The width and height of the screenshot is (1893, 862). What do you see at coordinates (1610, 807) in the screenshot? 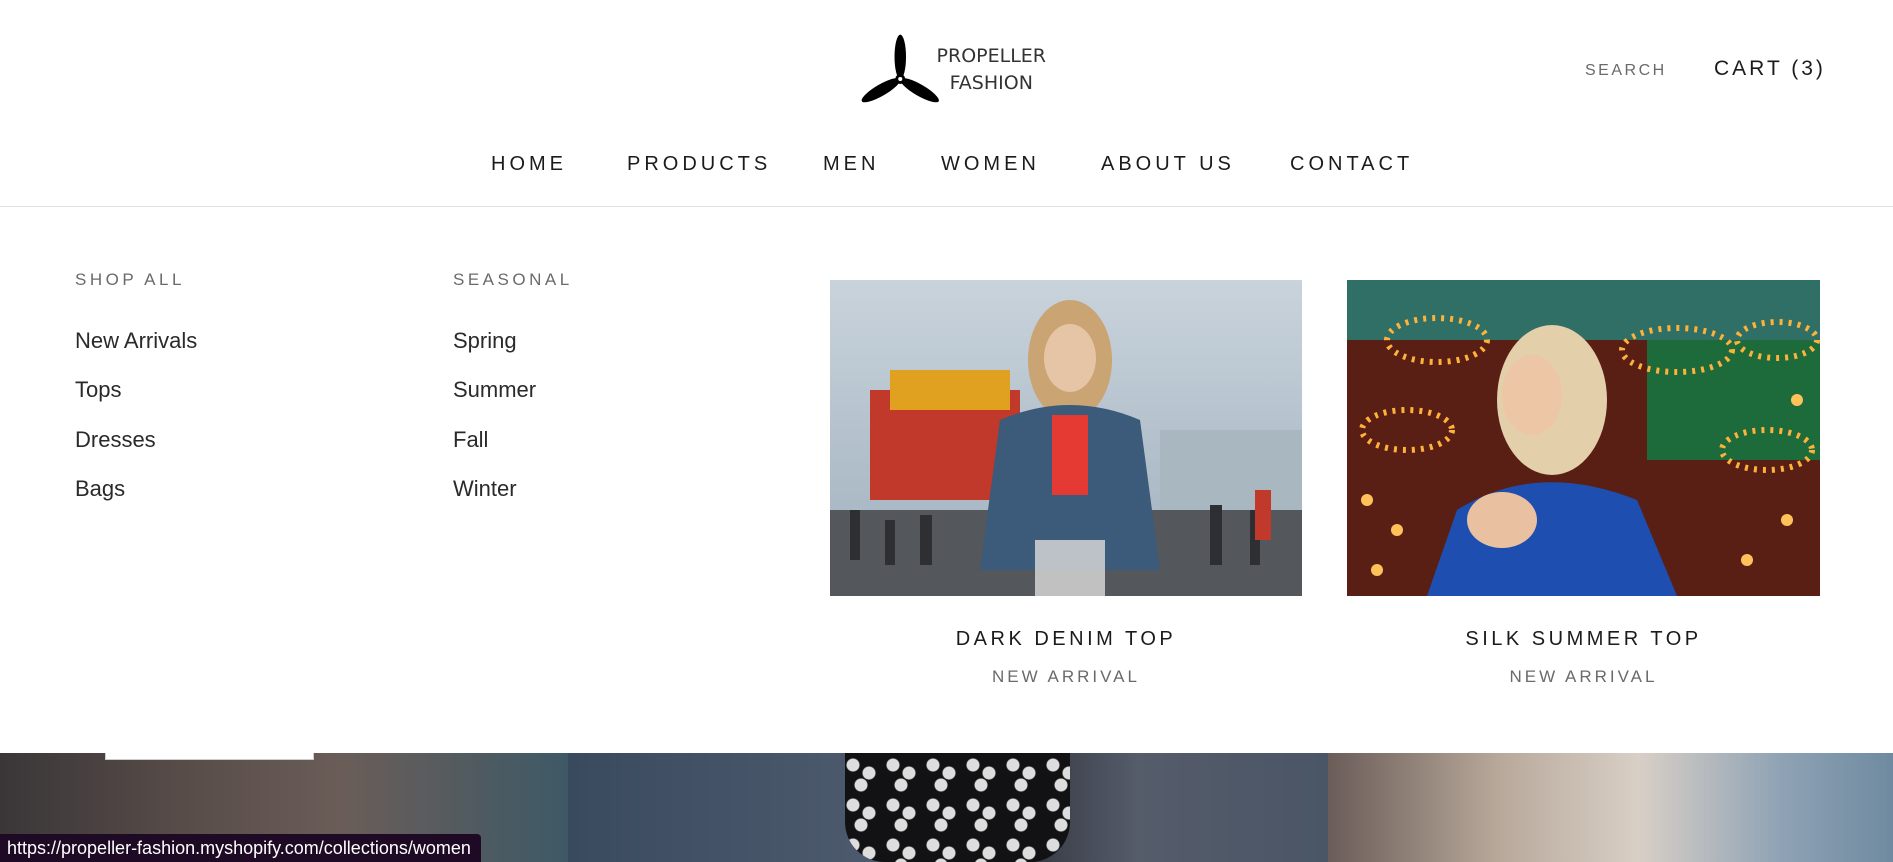
I see `hero-image-floral-bag` at bounding box center [1610, 807].